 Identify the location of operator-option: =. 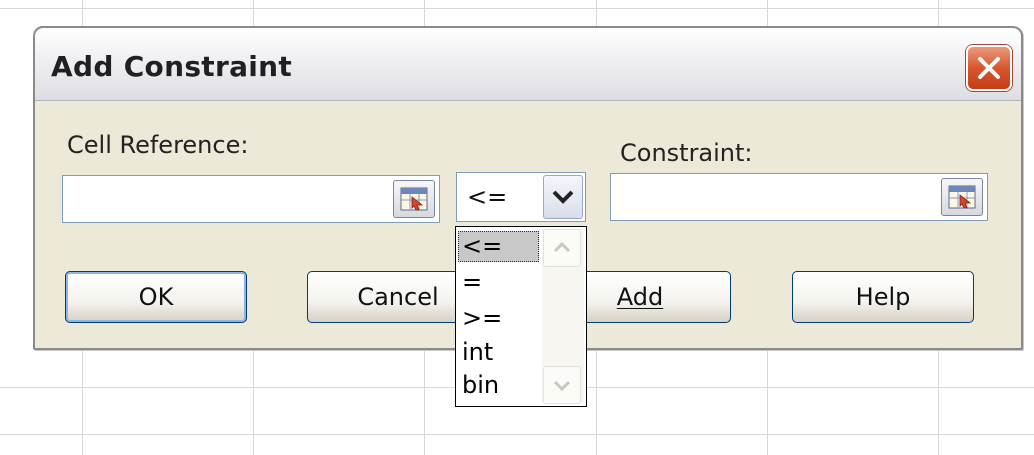
(498, 282).